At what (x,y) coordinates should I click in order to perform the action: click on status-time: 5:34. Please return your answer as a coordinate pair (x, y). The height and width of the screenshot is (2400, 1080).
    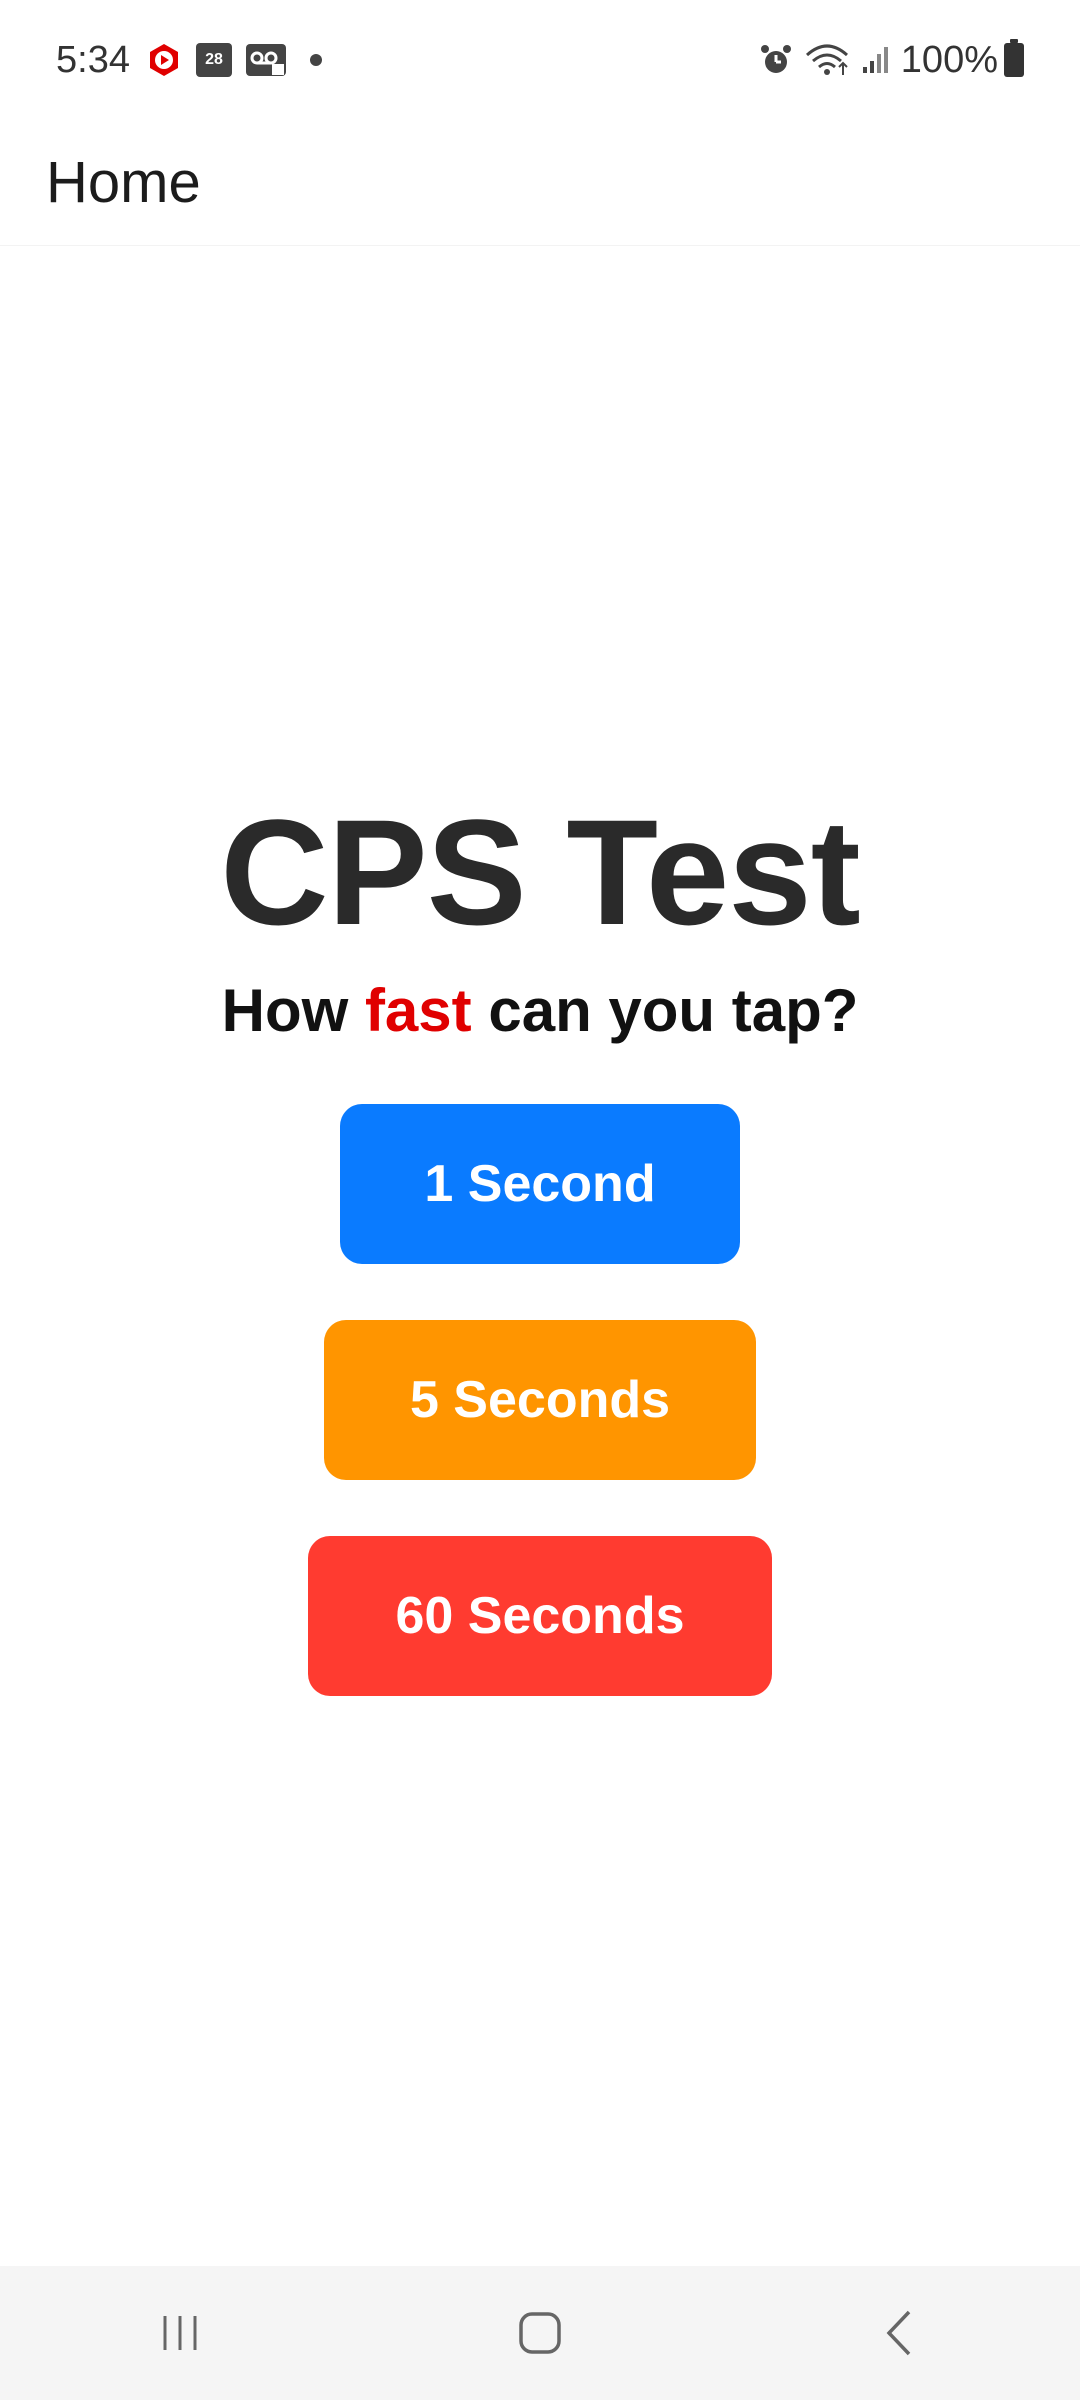
    Looking at the image, I should click on (93, 59).